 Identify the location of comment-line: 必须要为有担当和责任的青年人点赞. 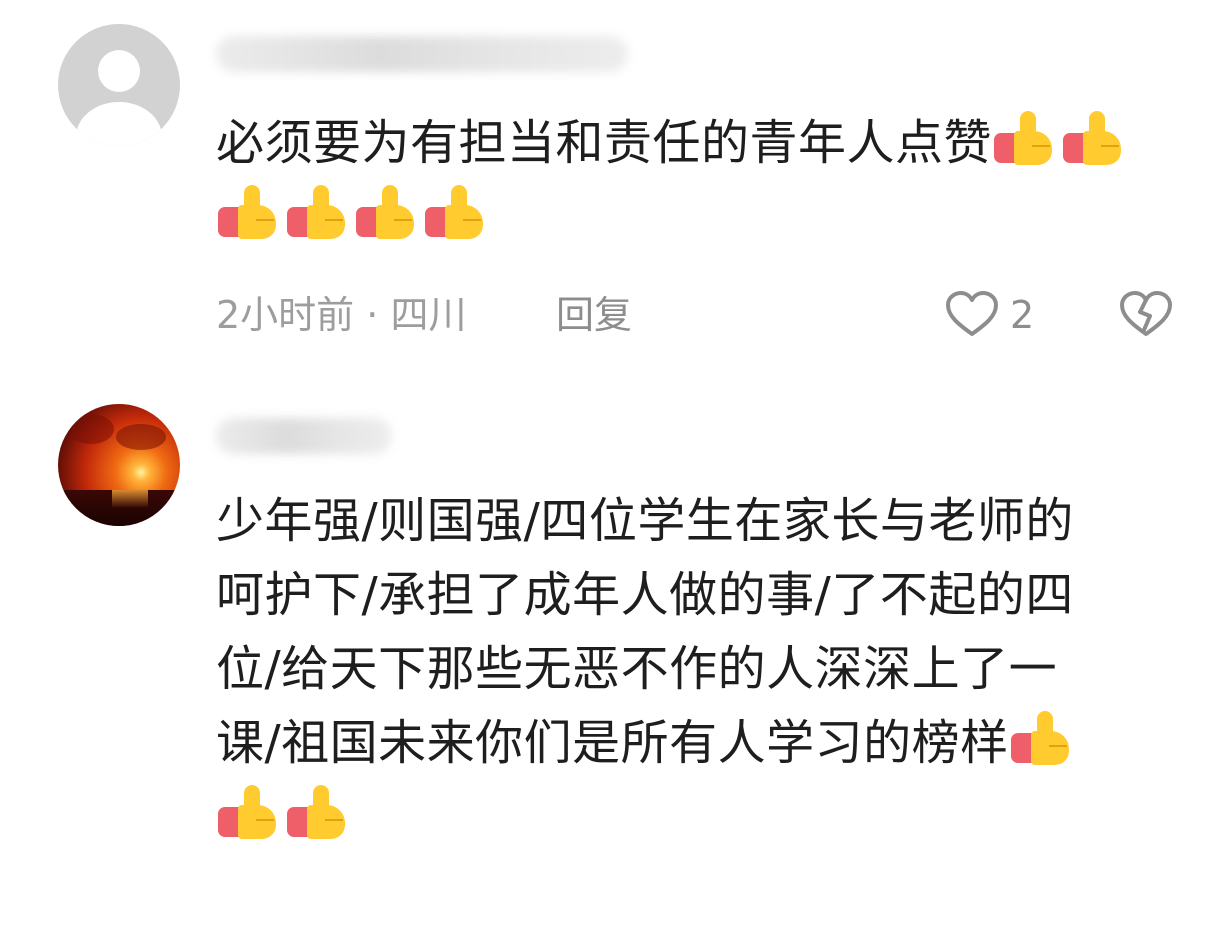
(686, 143).